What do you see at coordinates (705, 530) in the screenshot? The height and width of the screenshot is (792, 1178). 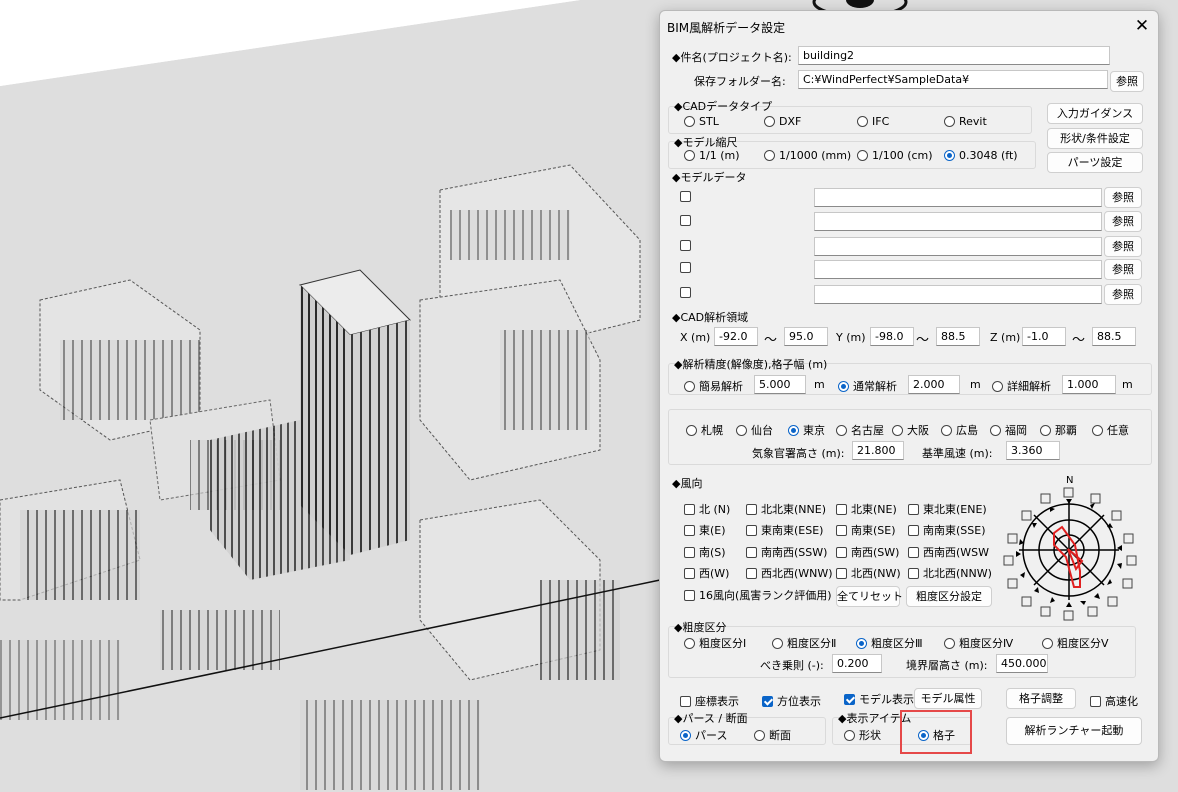 I see `wind-dir-e: 東(E)` at bounding box center [705, 530].